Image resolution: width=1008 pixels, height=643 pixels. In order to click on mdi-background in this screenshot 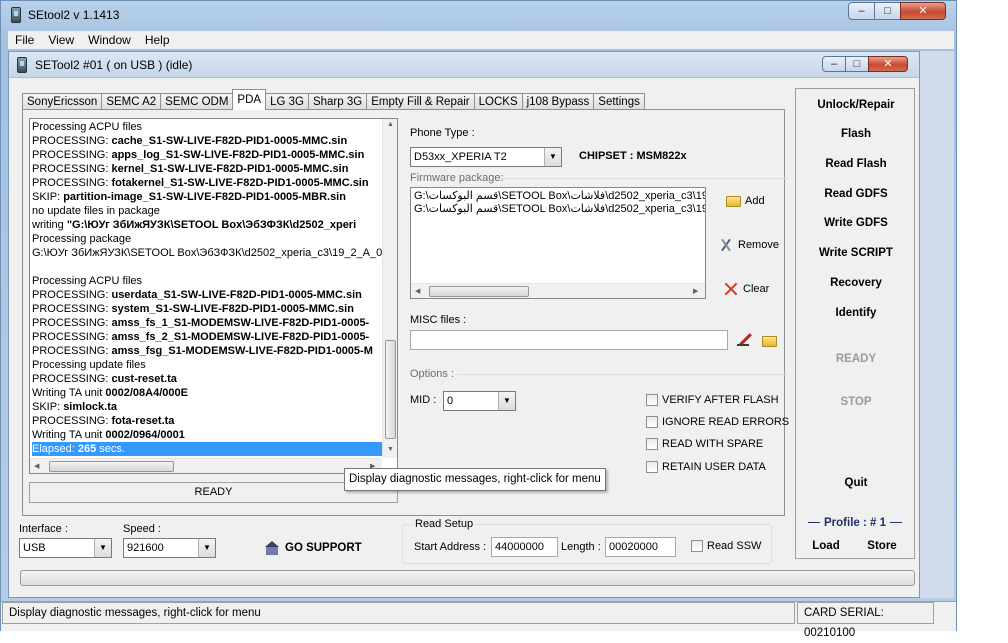, I will do `click(937, 324)`.